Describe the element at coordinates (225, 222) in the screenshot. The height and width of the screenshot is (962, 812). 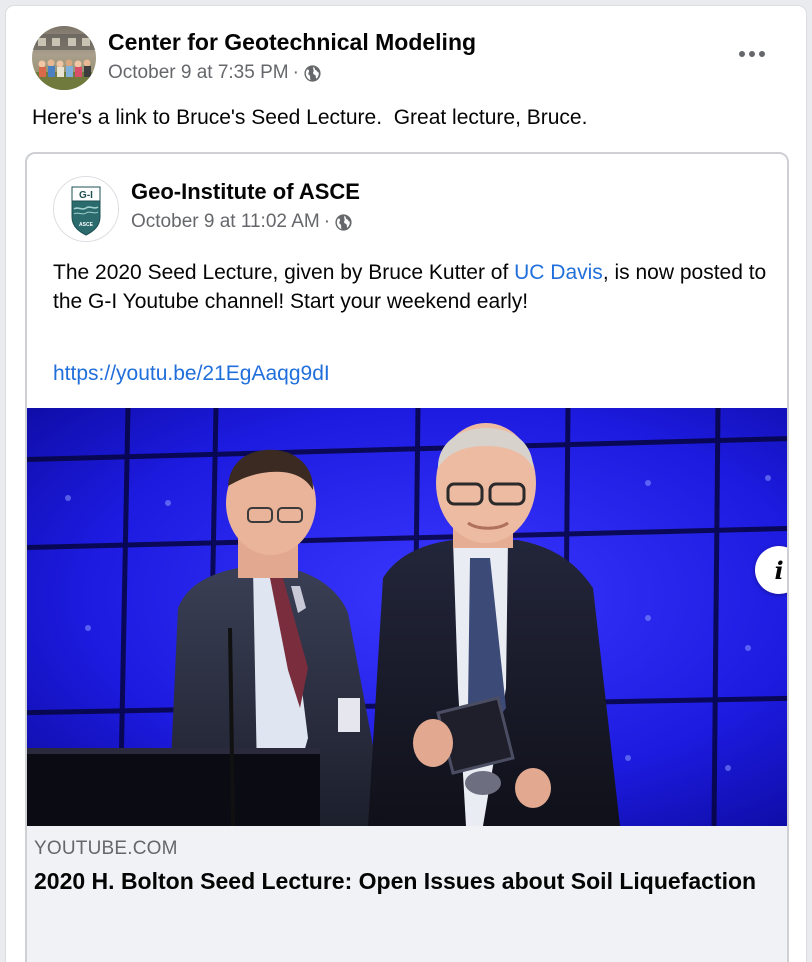
I see `shared-post-timestamp: October 9 at 11:02 AM` at that location.